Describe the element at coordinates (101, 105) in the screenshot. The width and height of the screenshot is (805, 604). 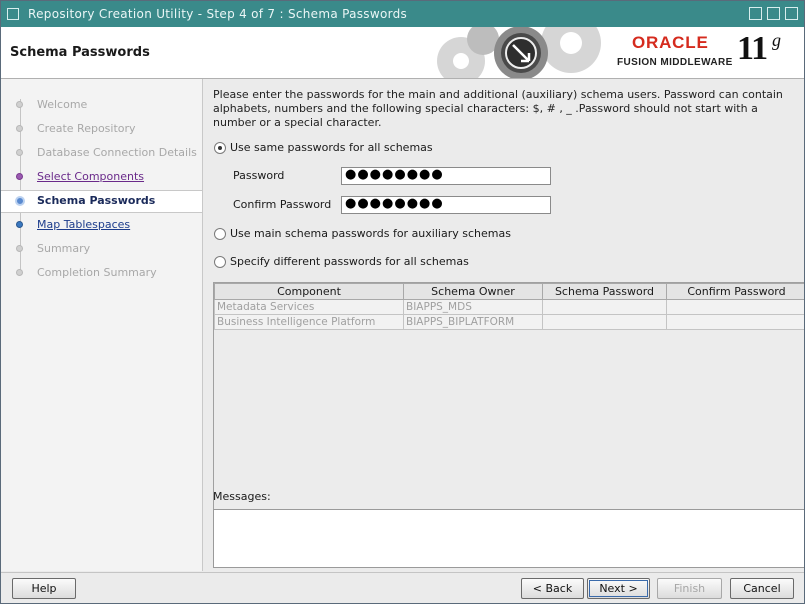
I see `step-welcome: Welcome` at that location.